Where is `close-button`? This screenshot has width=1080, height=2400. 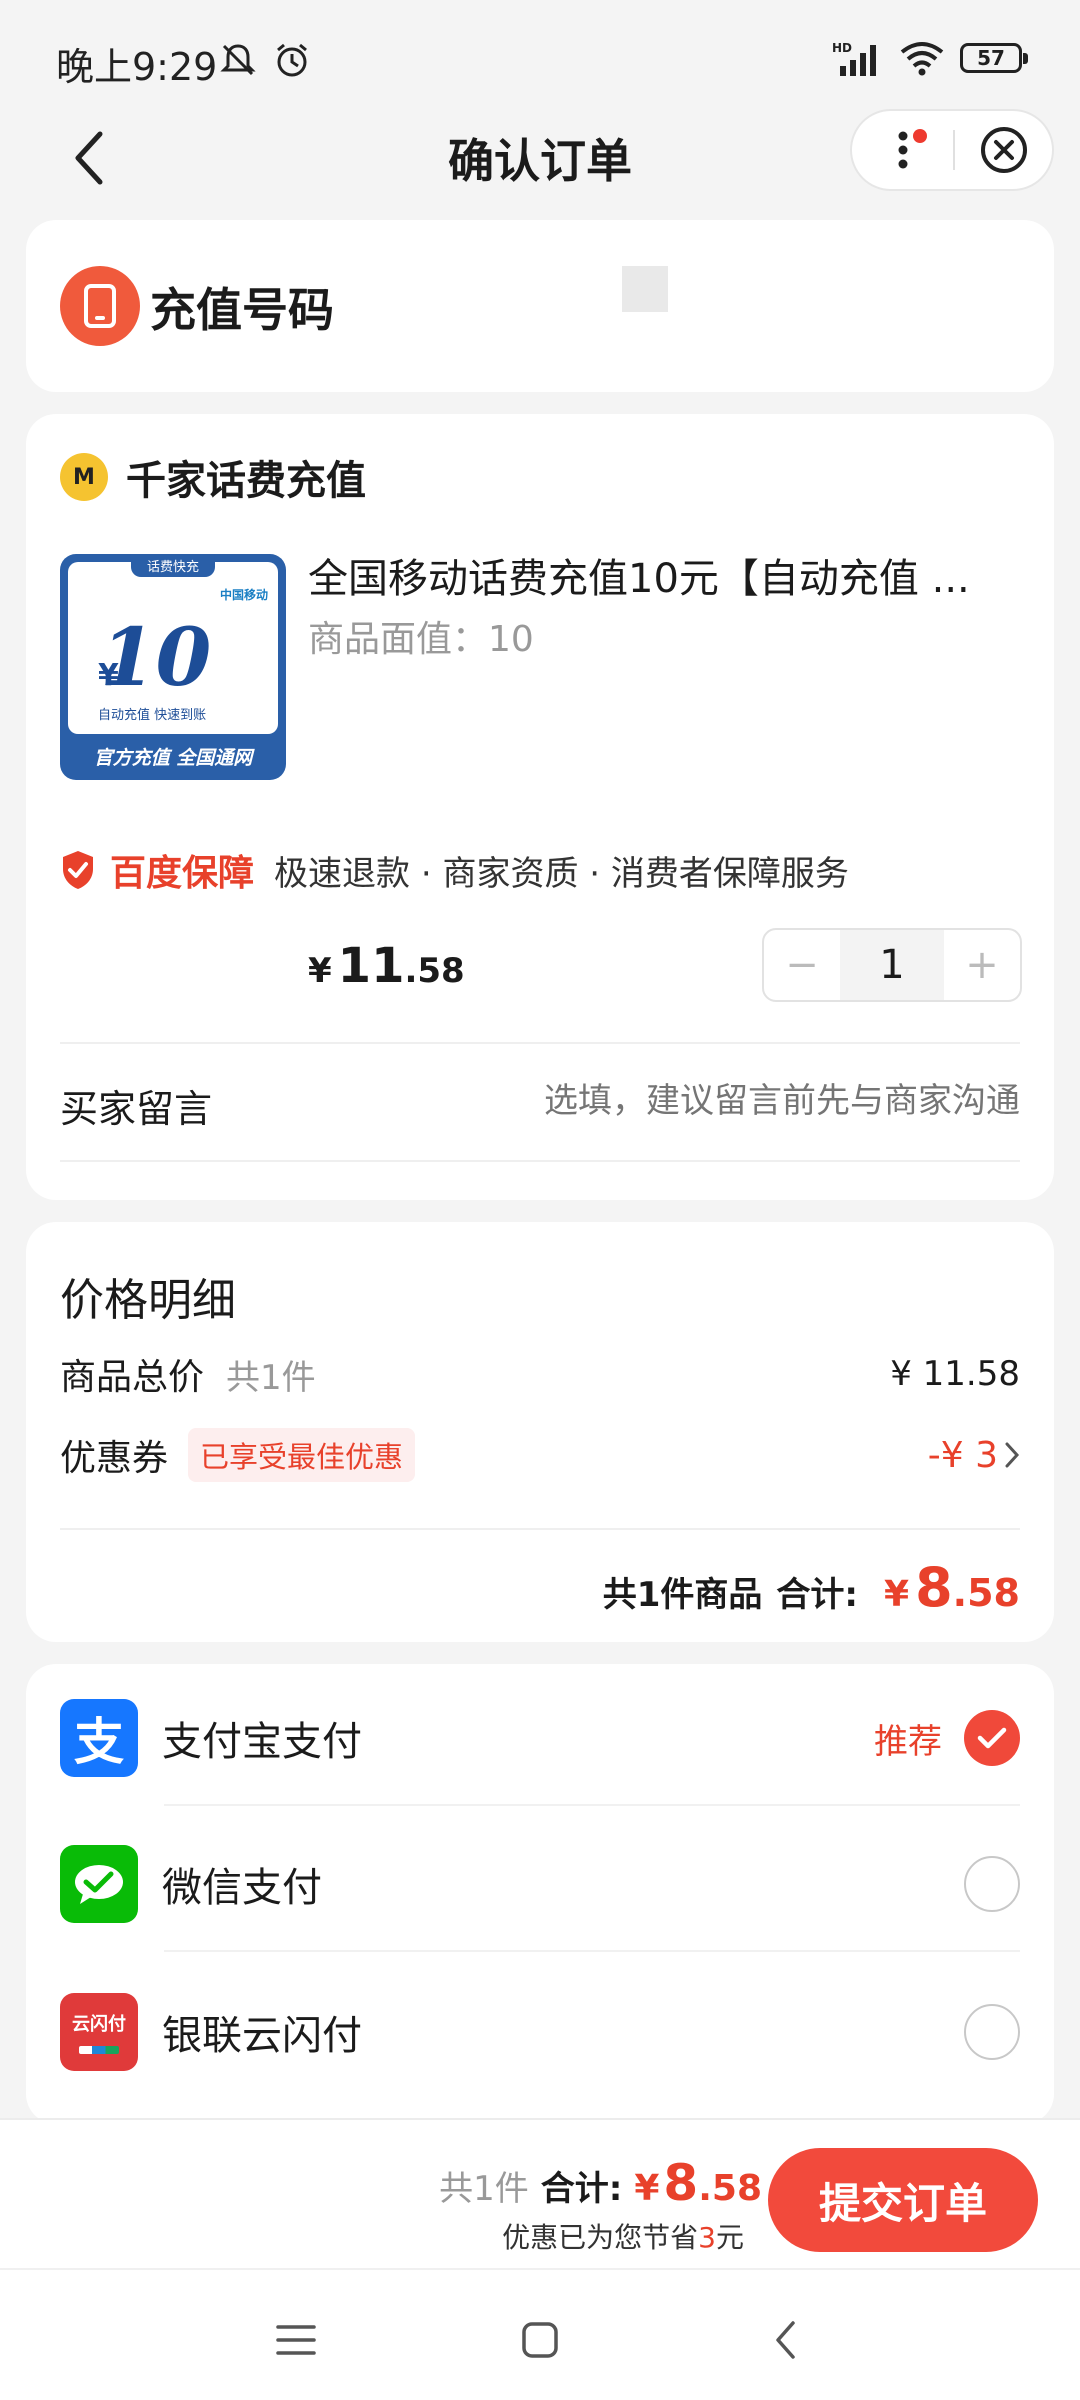 close-button is located at coordinates (1003, 150).